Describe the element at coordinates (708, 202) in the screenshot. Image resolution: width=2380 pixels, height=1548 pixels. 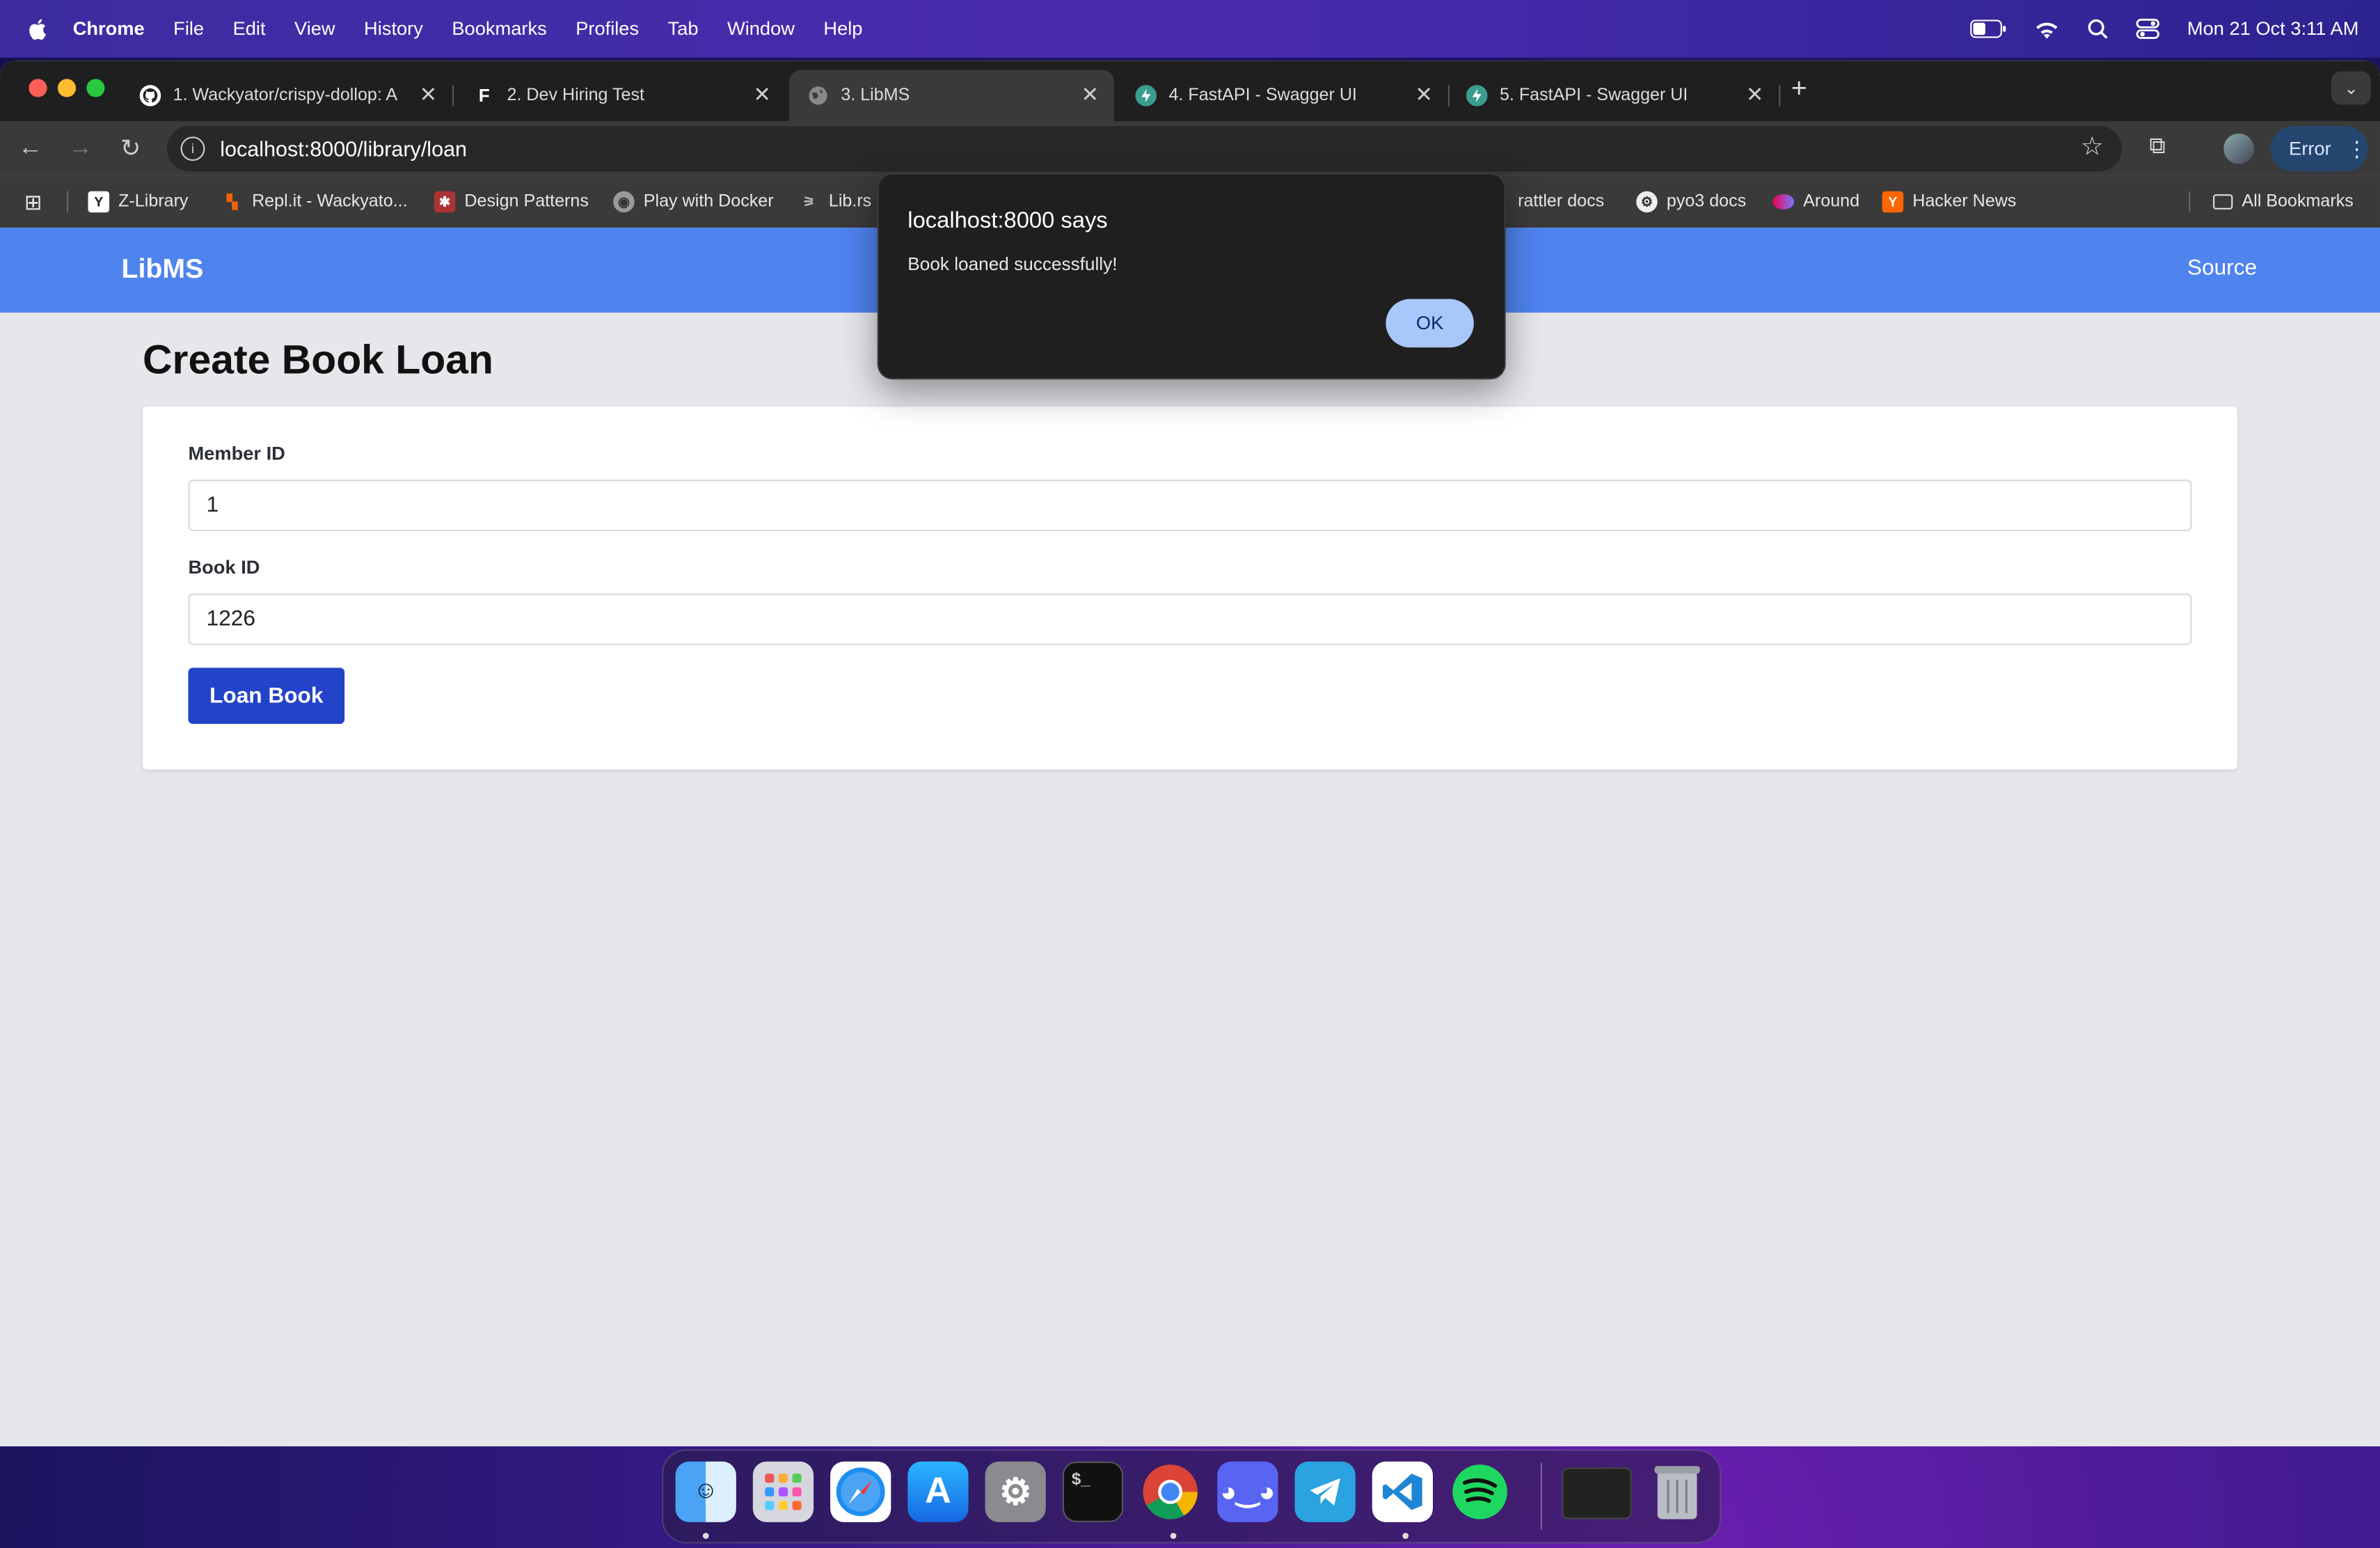
I see `bookmark-label: Play with Docker` at that location.